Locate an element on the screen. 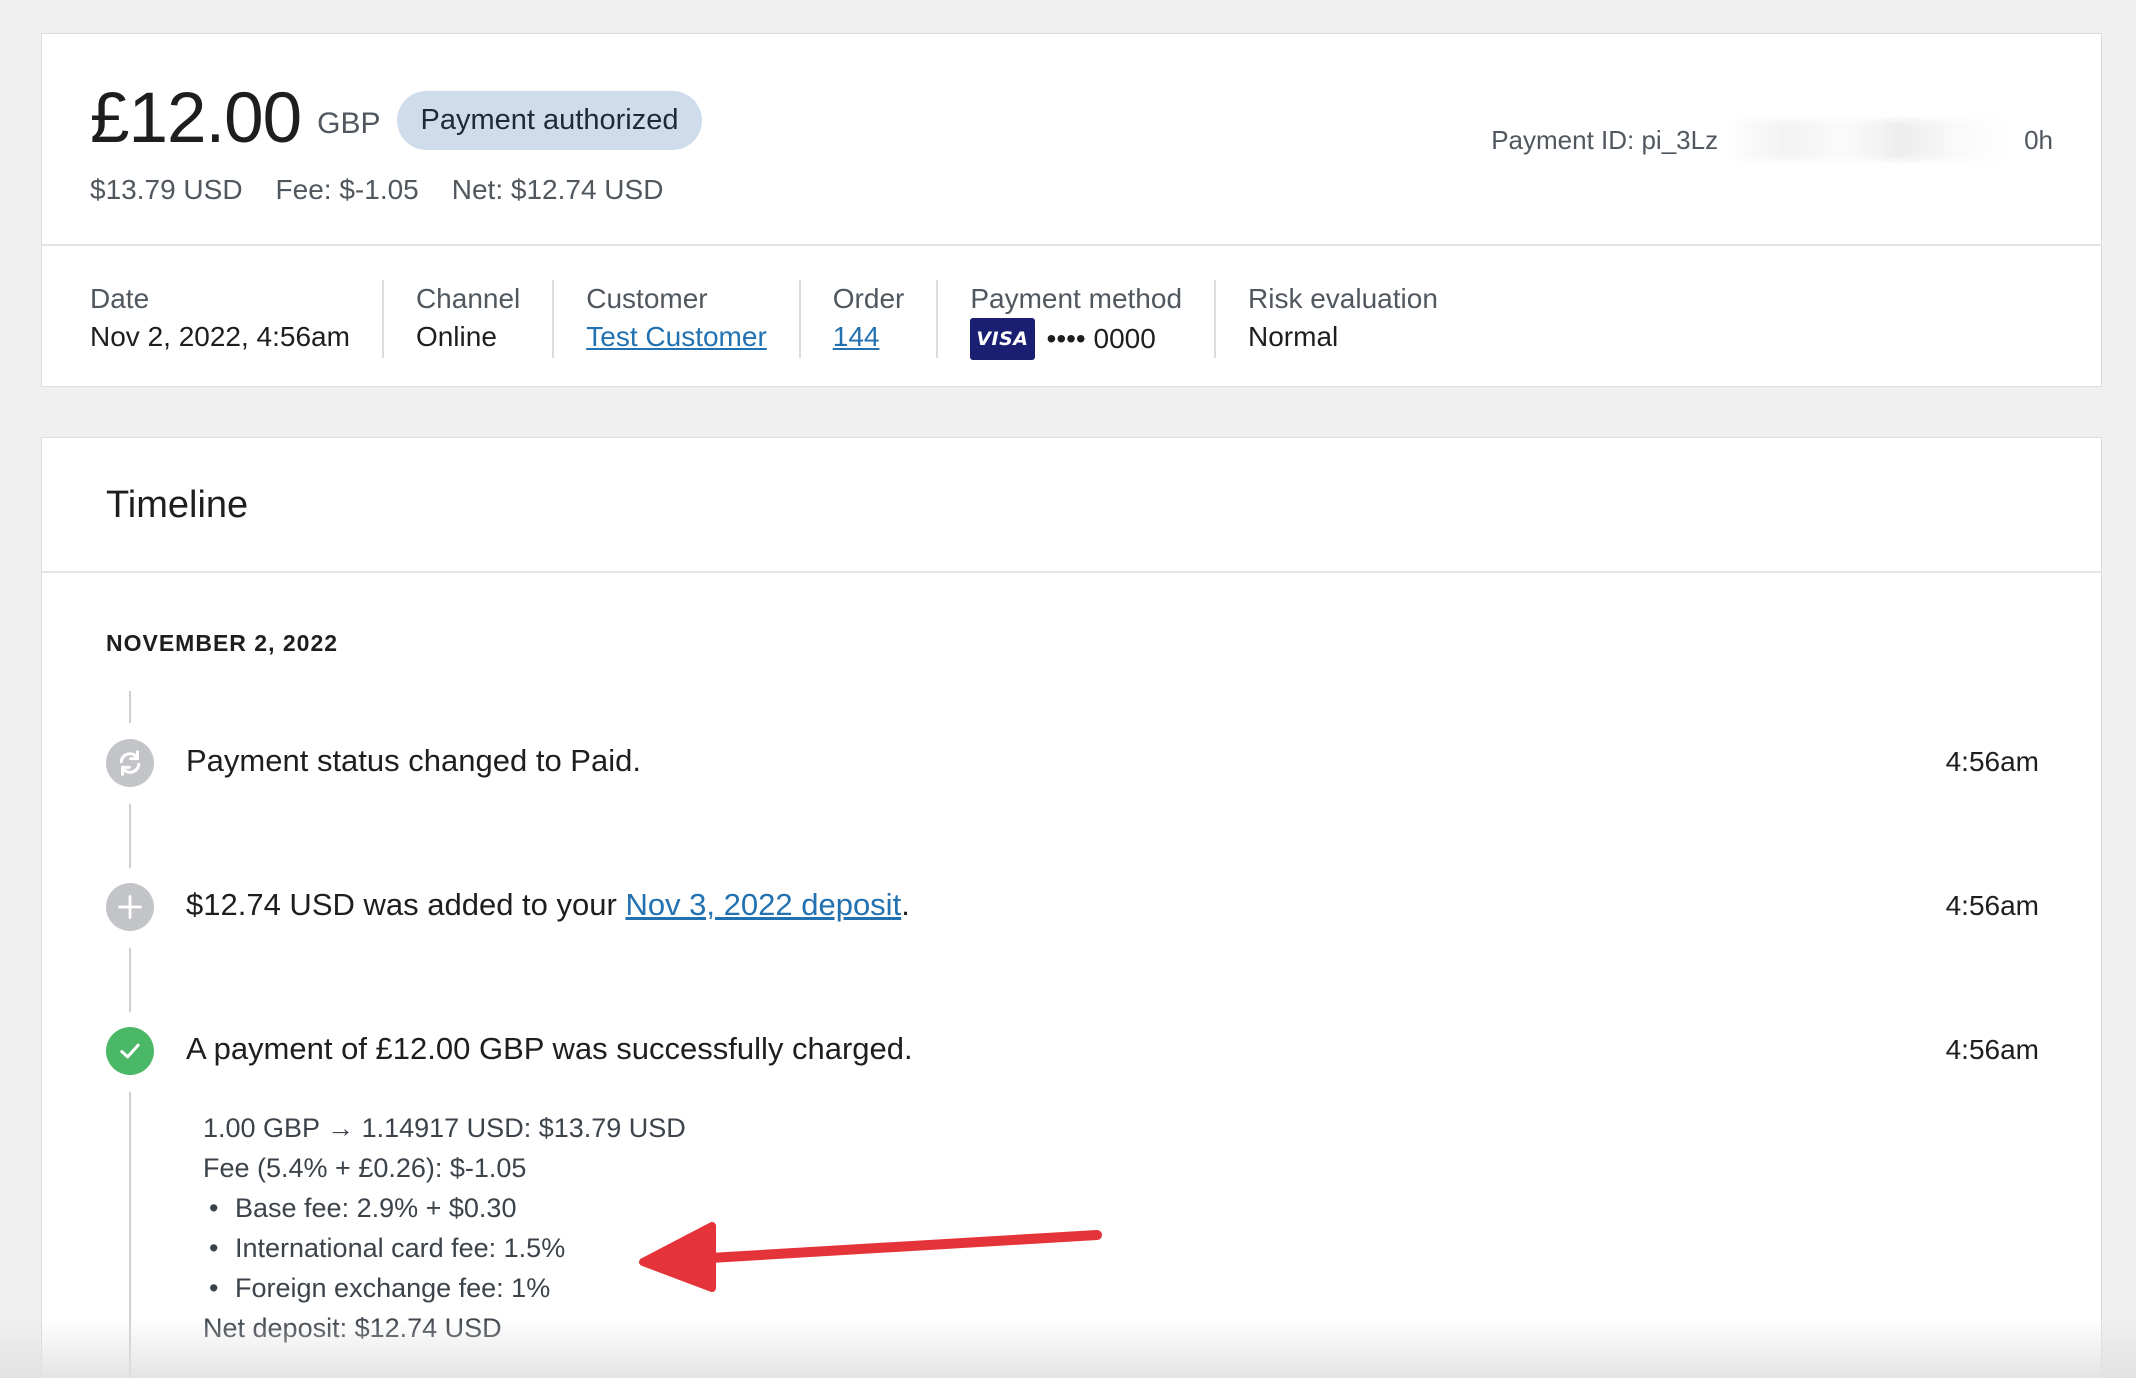 This screenshot has width=2136, height=1378. visa-card-icon: VISA is located at coordinates (1002, 339).